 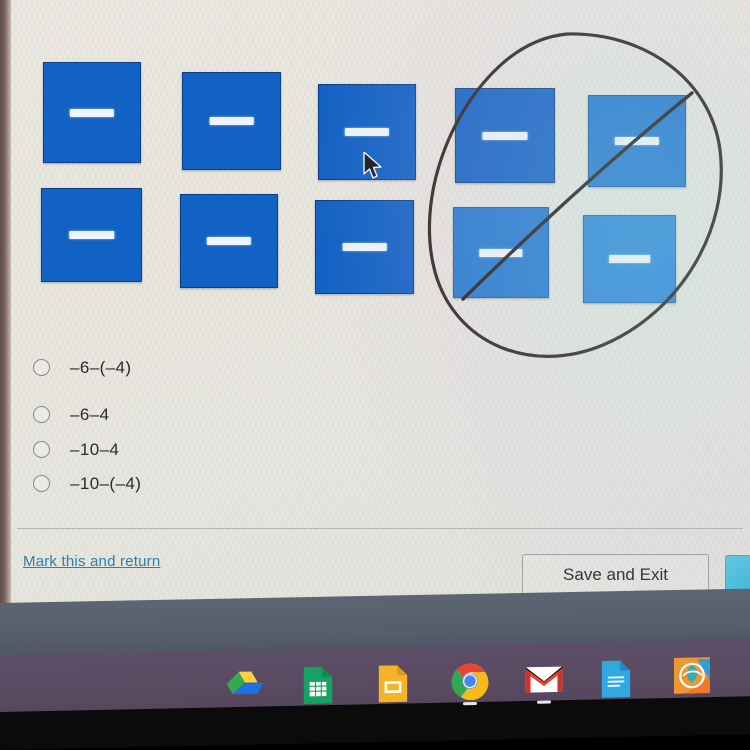 What do you see at coordinates (95, 449) in the screenshot?
I see `answer-option-c-label: –10–4` at bounding box center [95, 449].